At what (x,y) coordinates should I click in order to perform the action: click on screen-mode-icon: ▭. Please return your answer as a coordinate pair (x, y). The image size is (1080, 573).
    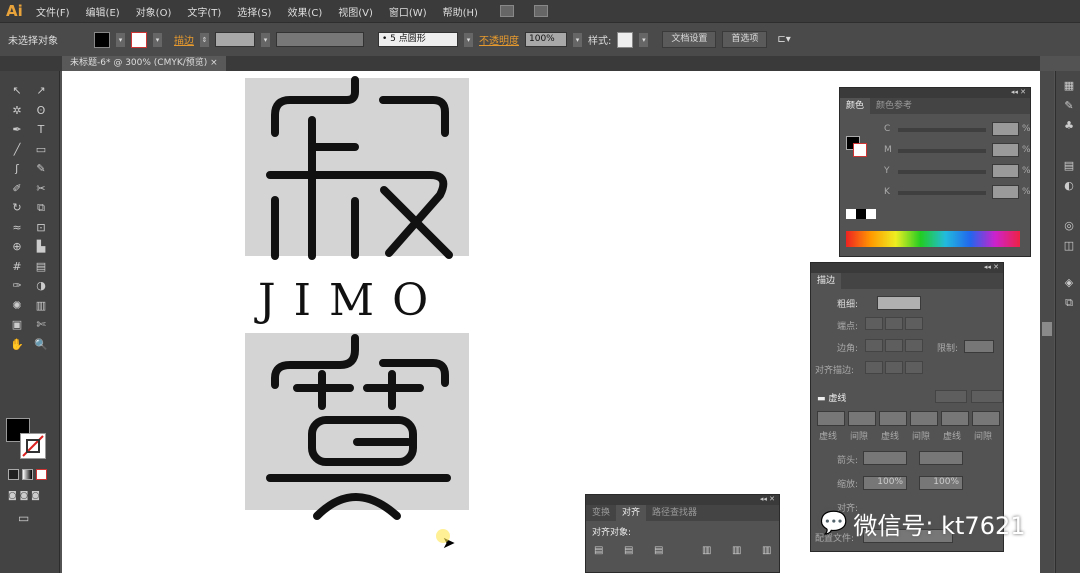
    Looking at the image, I should click on (23, 518).